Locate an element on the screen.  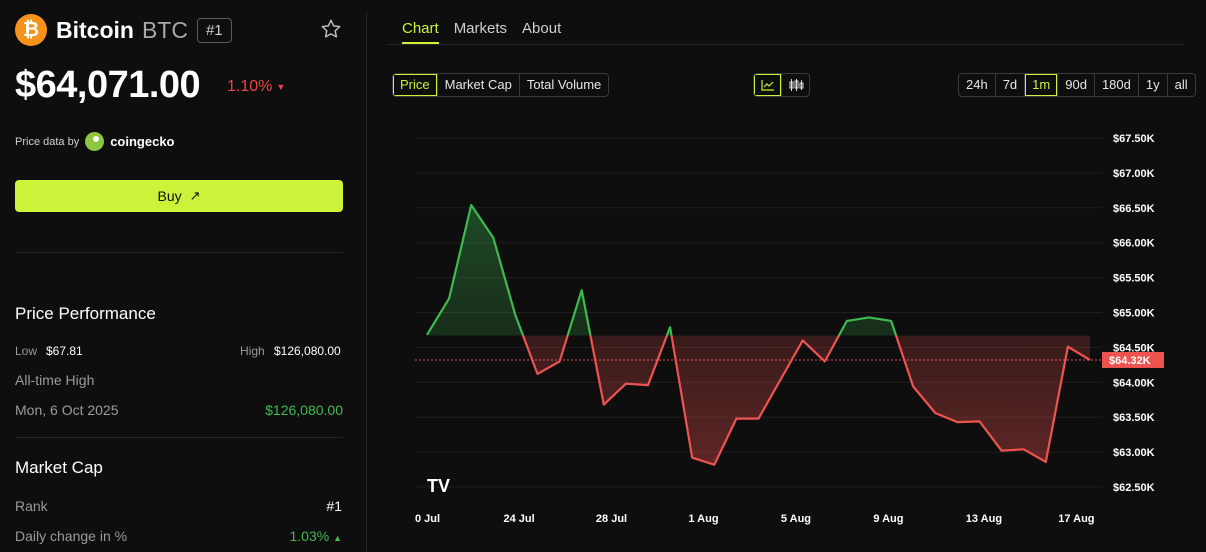
external-arrow-icon: ↗ is located at coordinates (195, 195).